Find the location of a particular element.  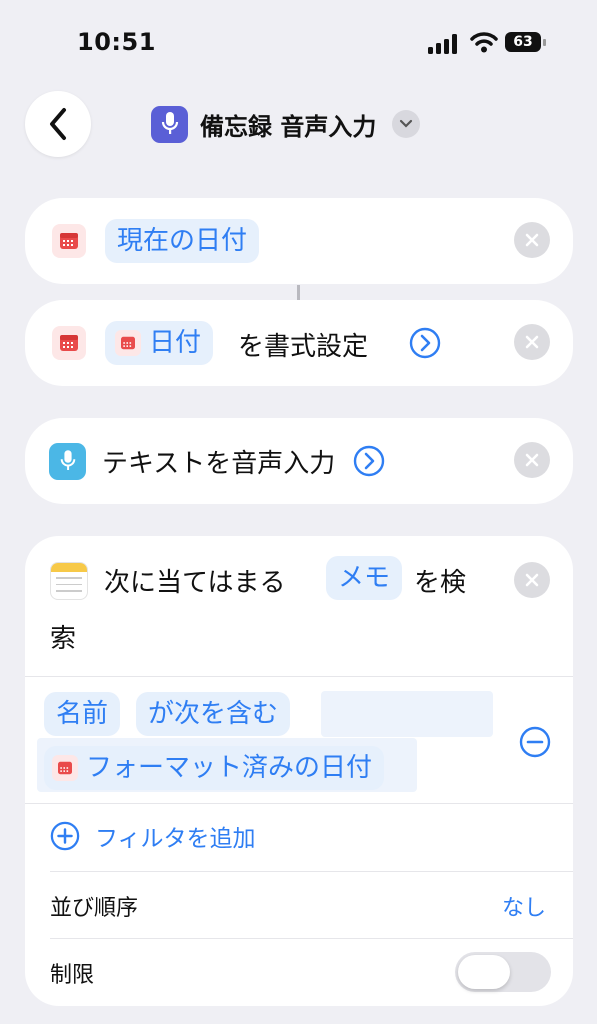

chevron-left-icon is located at coordinates (58, 124).